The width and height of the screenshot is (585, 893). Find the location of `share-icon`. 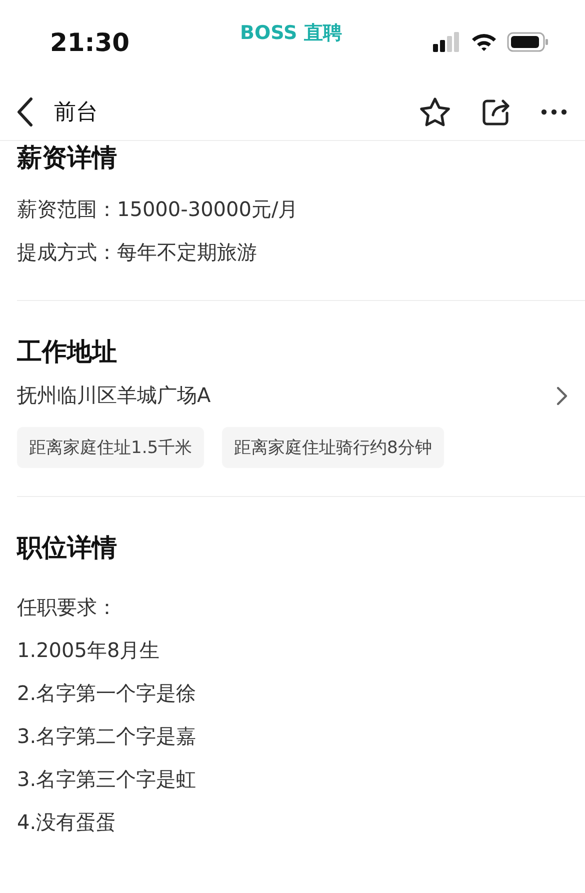

share-icon is located at coordinates (496, 112).